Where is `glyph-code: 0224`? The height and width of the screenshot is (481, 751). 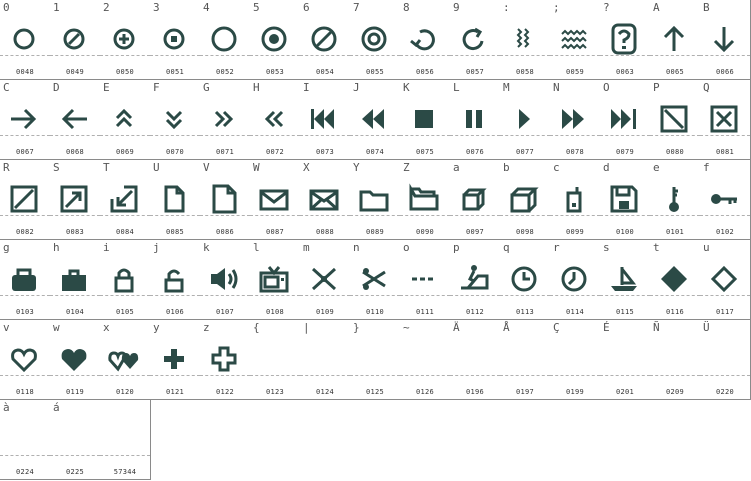 glyph-code: 0224 is located at coordinates (25, 472).